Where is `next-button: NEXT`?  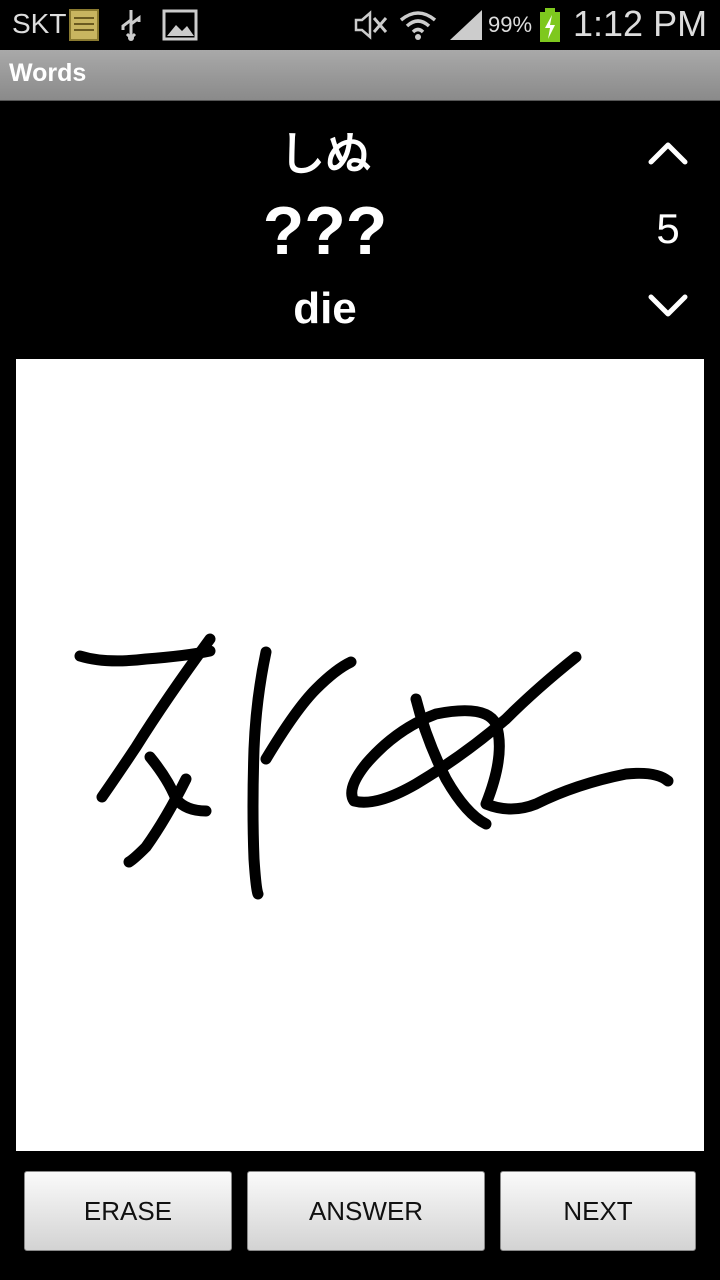 next-button: NEXT is located at coordinates (598, 1211).